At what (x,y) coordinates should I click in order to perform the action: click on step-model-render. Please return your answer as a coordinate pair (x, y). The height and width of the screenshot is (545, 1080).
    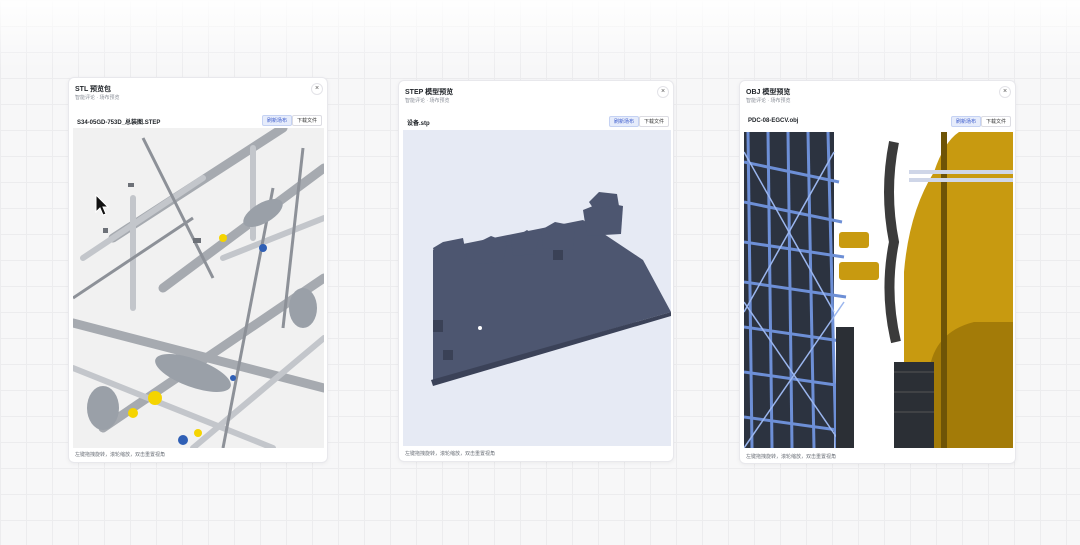
    Looking at the image, I should click on (551, 289).